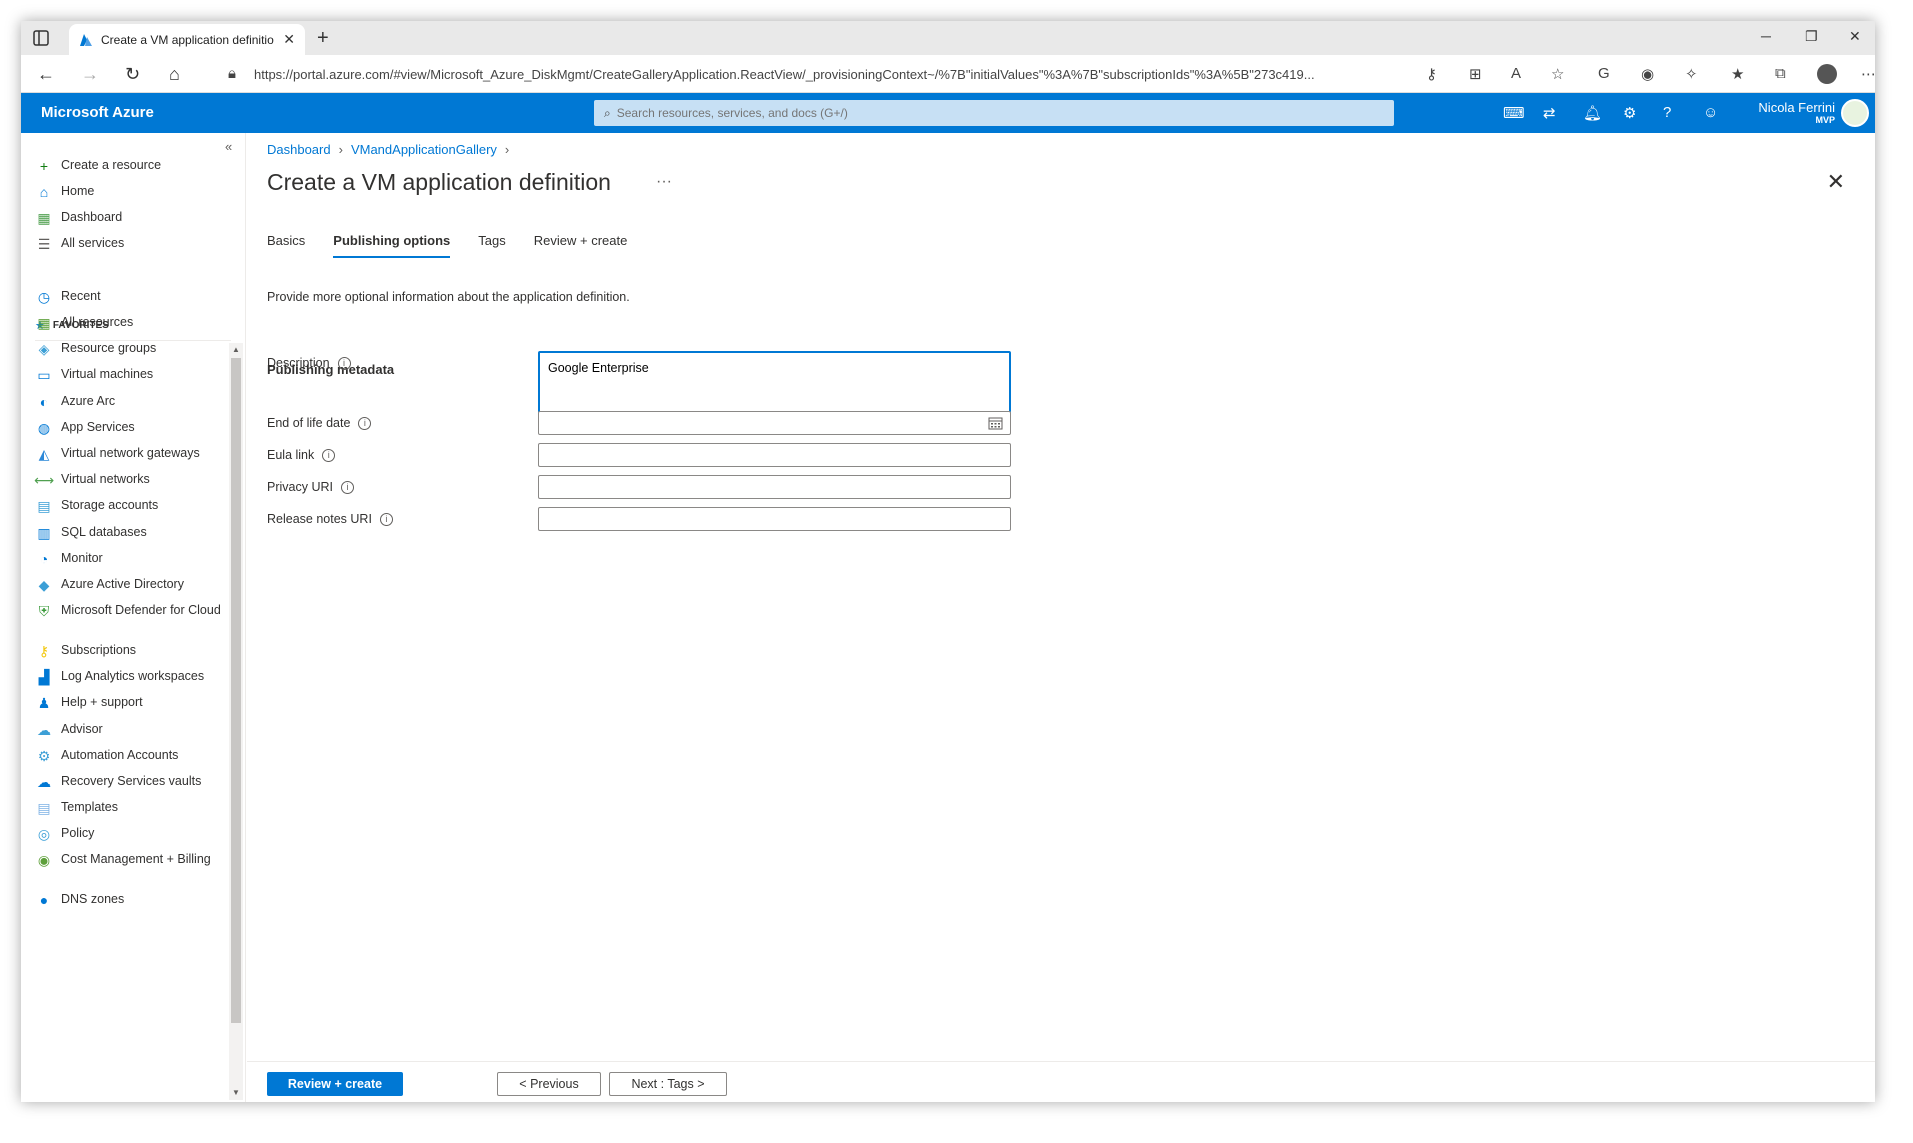 The height and width of the screenshot is (1143, 1913). Describe the element at coordinates (41, 38) in the screenshot. I see `tab-actions-icon` at that location.